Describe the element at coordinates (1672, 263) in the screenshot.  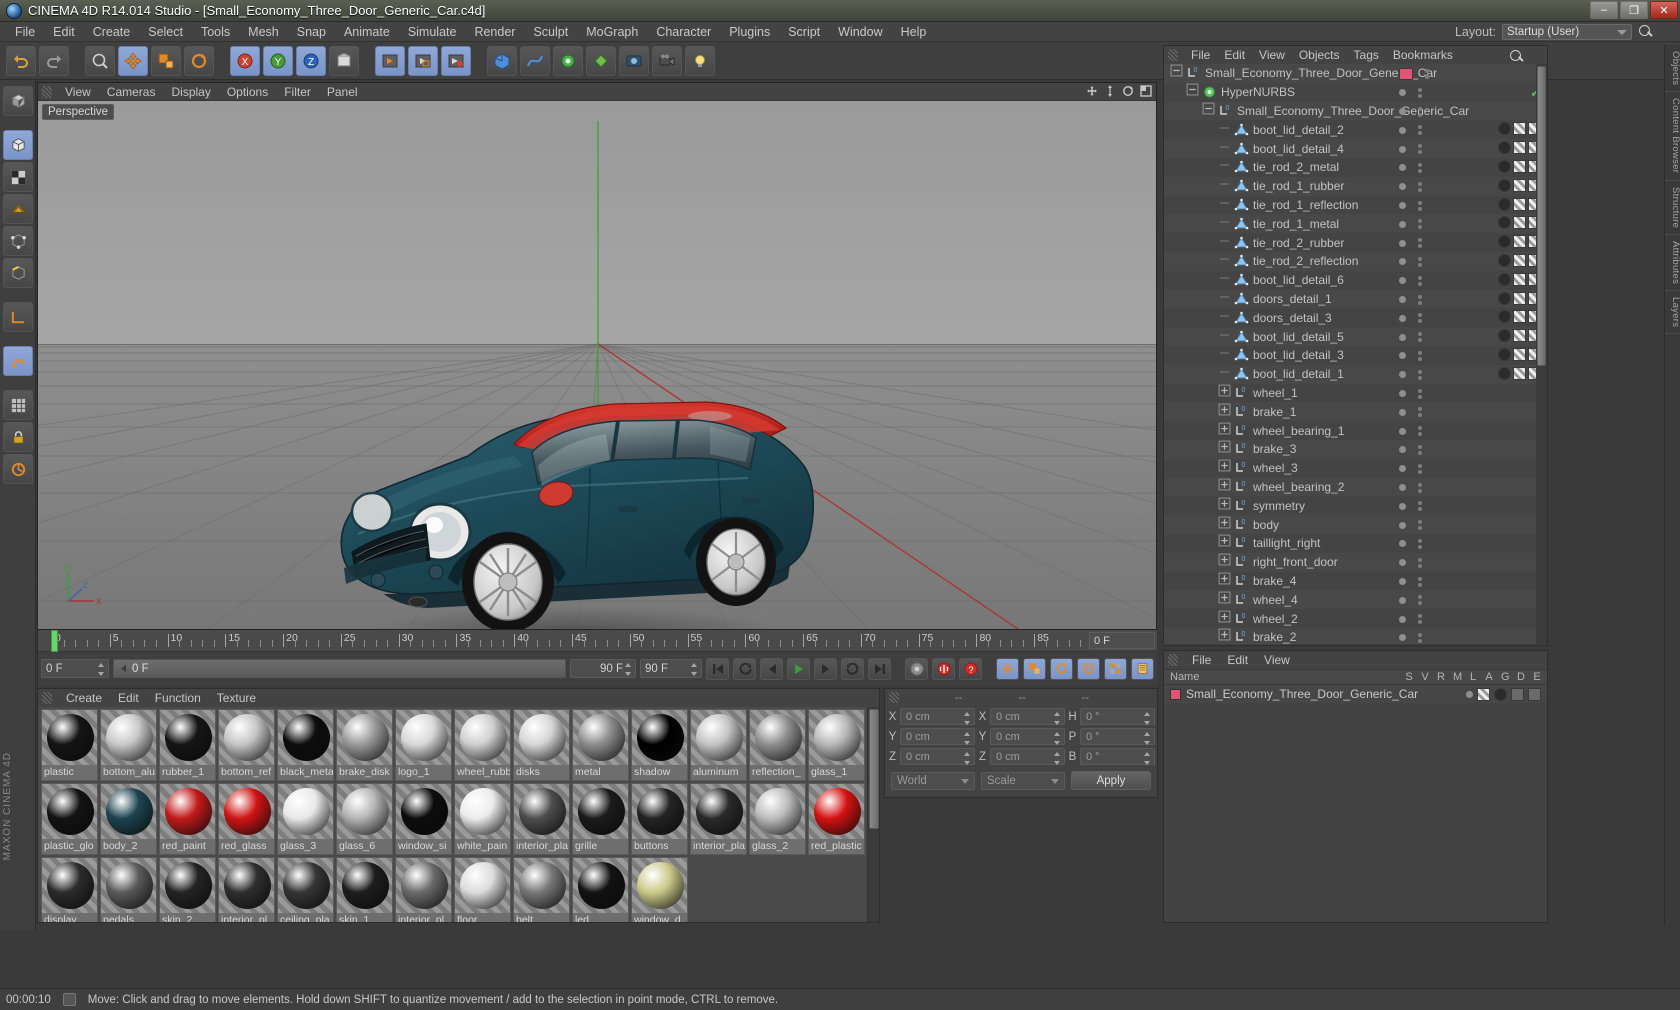
I see `dock-tab-attributes: Attributes` at that location.